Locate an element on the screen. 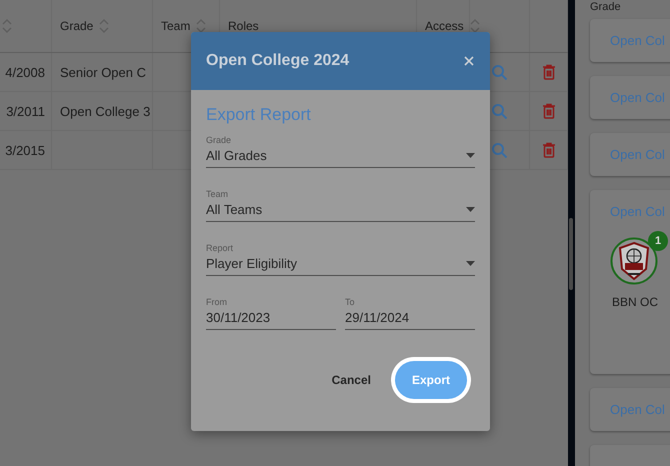 The image size is (670, 466). panel-heading: Grade is located at coordinates (606, 7).